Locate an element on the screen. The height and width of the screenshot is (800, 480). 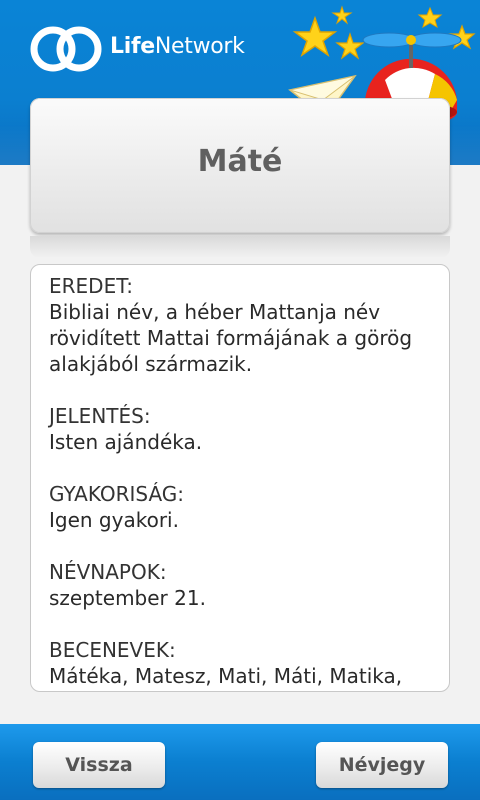
name-title: Máté is located at coordinates (240, 161).